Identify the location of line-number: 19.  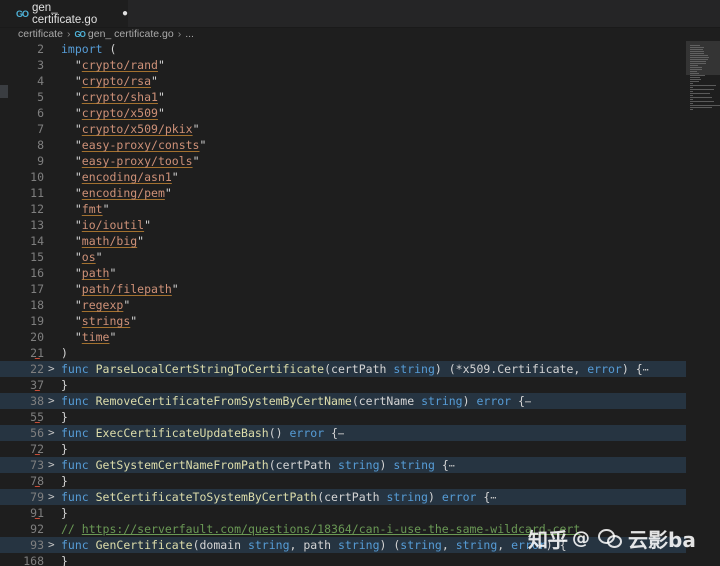
(37, 321).